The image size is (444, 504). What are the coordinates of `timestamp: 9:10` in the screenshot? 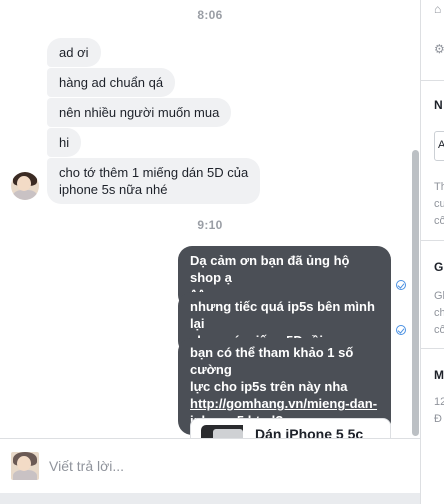 It's located at (210, 225).